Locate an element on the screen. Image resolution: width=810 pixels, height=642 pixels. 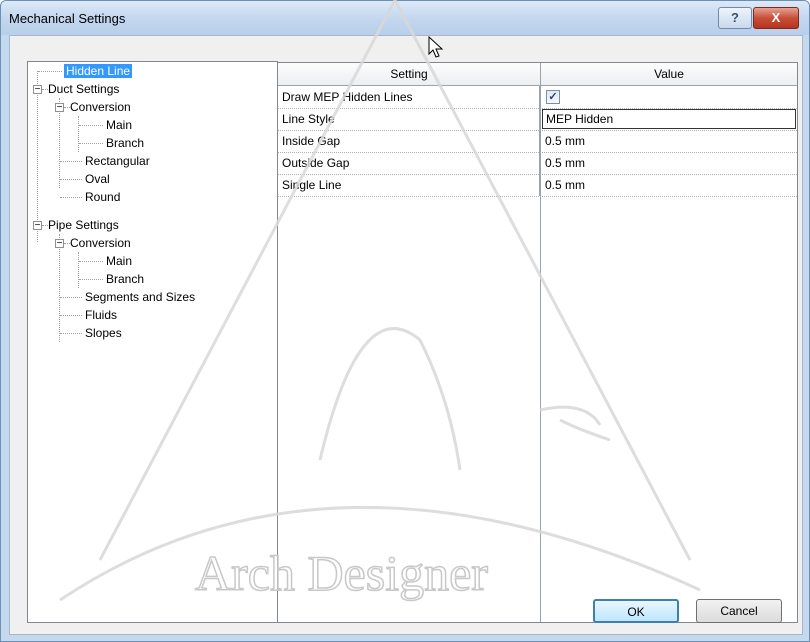
setting-value-cell: MEP Hidden is located at coordinates (669, 119).